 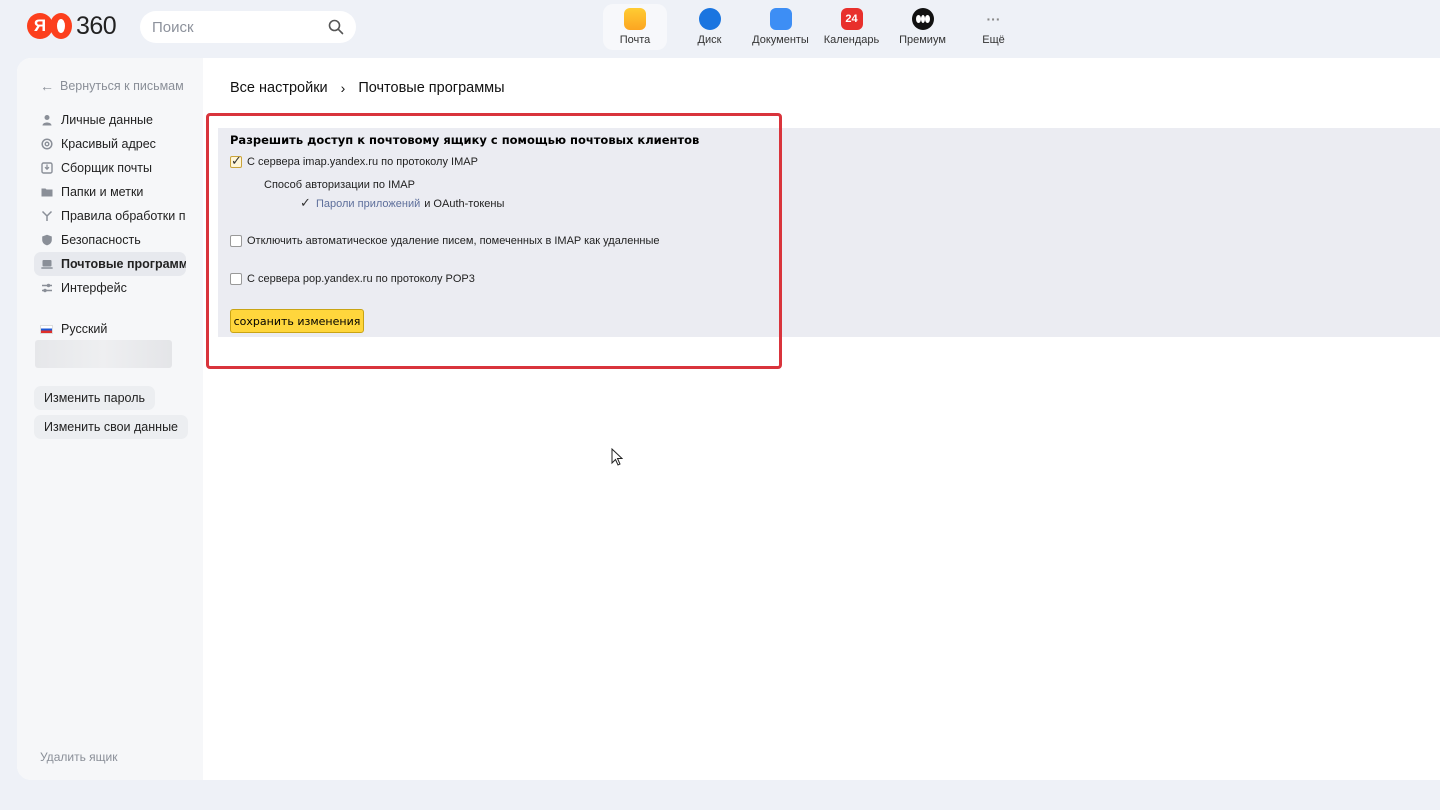 I want to click on sidebar-item-label: Сборщик почты, so click(x=106, y=168).